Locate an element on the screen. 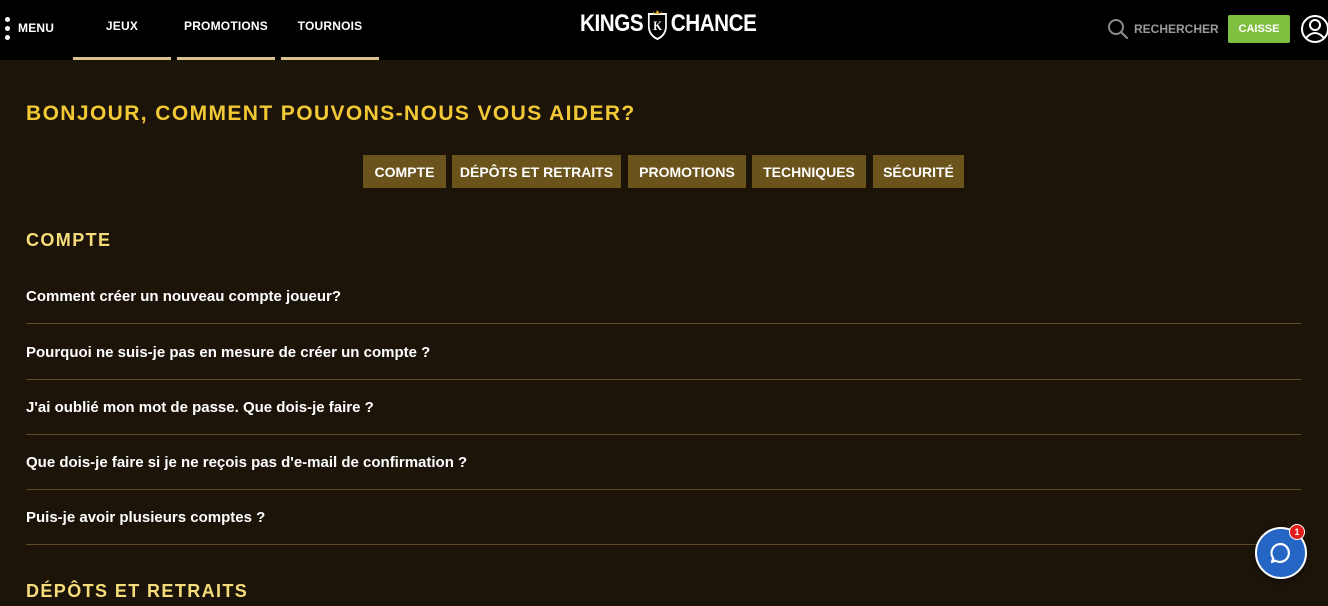 The height and width of the screenshot is (606, 1328). section-title-depots-retraits: DÉPÔTS ET RETRAITS is located at coordinates (137, 591).